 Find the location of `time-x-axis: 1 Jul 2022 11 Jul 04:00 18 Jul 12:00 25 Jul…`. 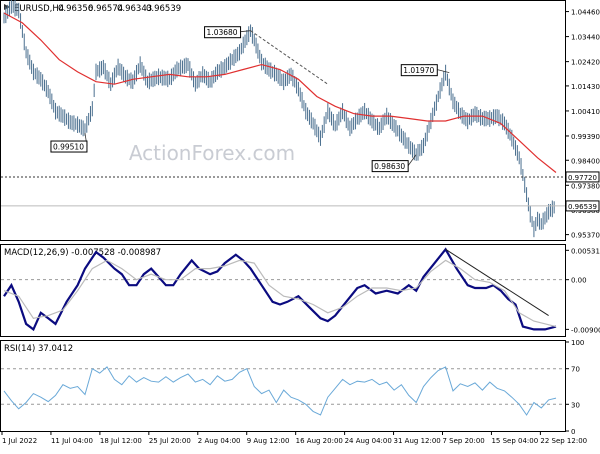

time-x-axis: 1 Jul 2022 11 Jul 04:00 18 Jul 12:00 25 Jul… is located at coordinates (294, 438).